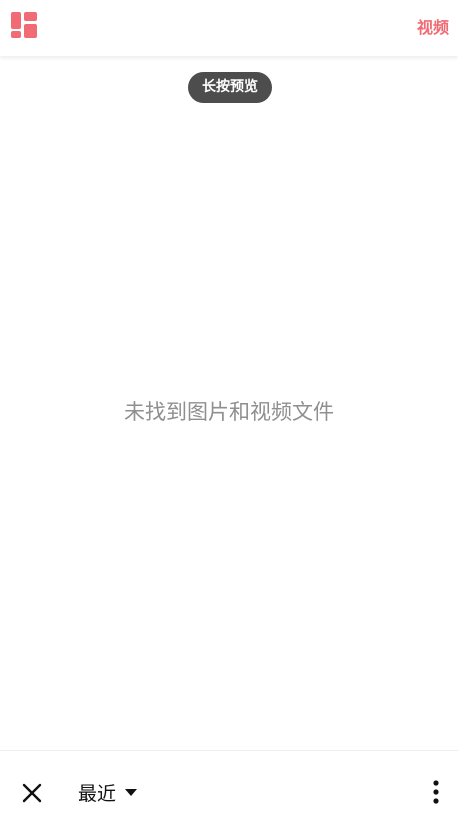 This screenshot has height=820, width=458. I want to click on top-bar: 视频, so click(229, 28).